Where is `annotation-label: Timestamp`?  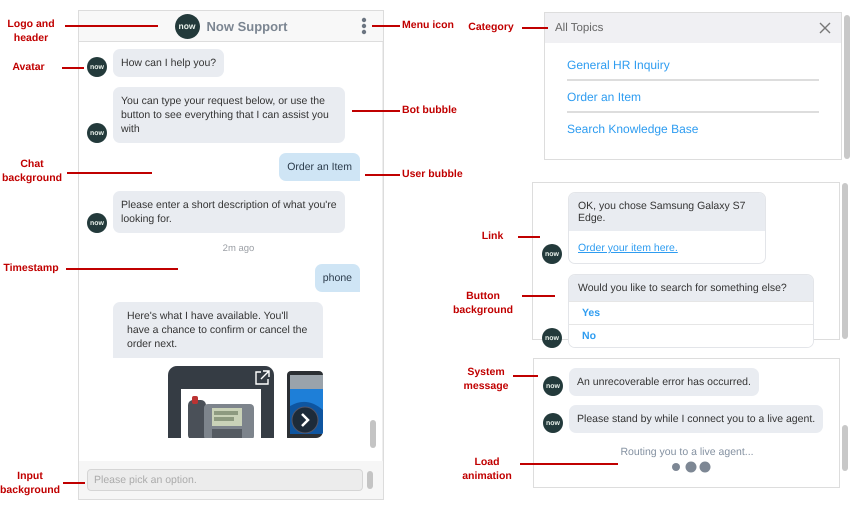
annotation-label: Timestamp is located at coordinates (31, 268).